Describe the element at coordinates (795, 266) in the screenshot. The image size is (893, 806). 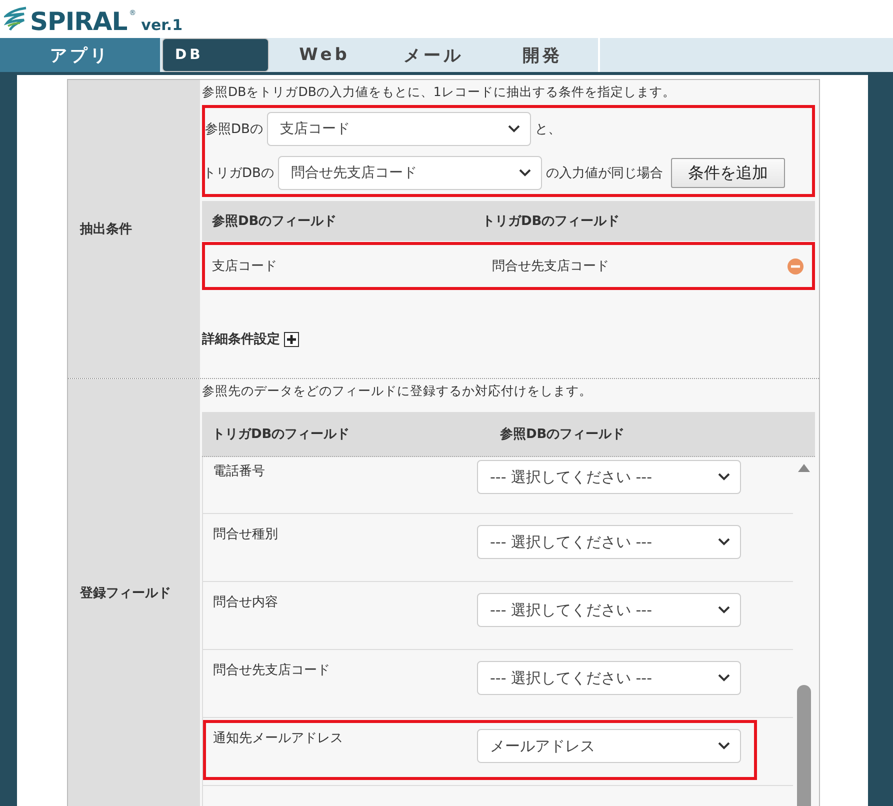
I see `remove-icon` at that location.